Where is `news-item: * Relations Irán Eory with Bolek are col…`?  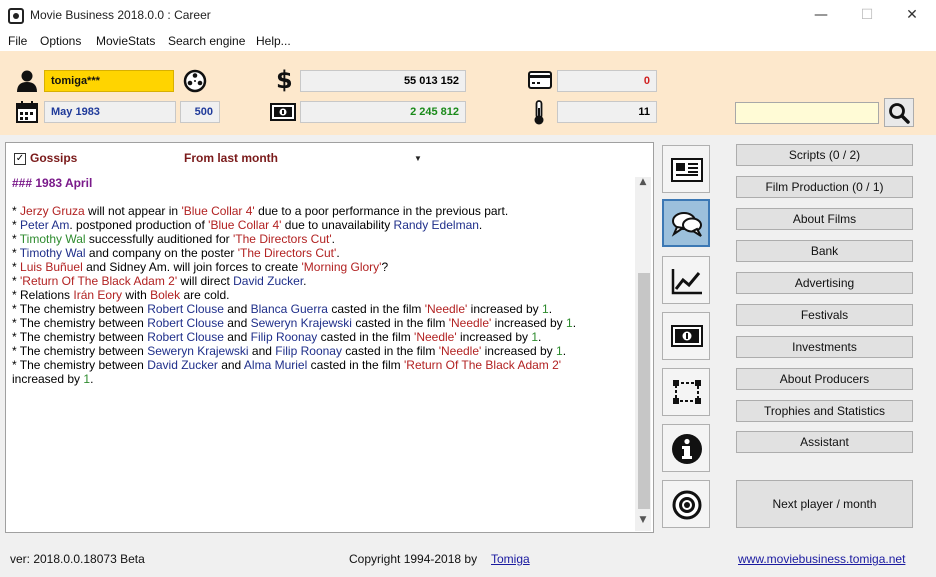
news-item: * Relations Irán Eory with Bolek are col… is located at coordinates (322, 295).